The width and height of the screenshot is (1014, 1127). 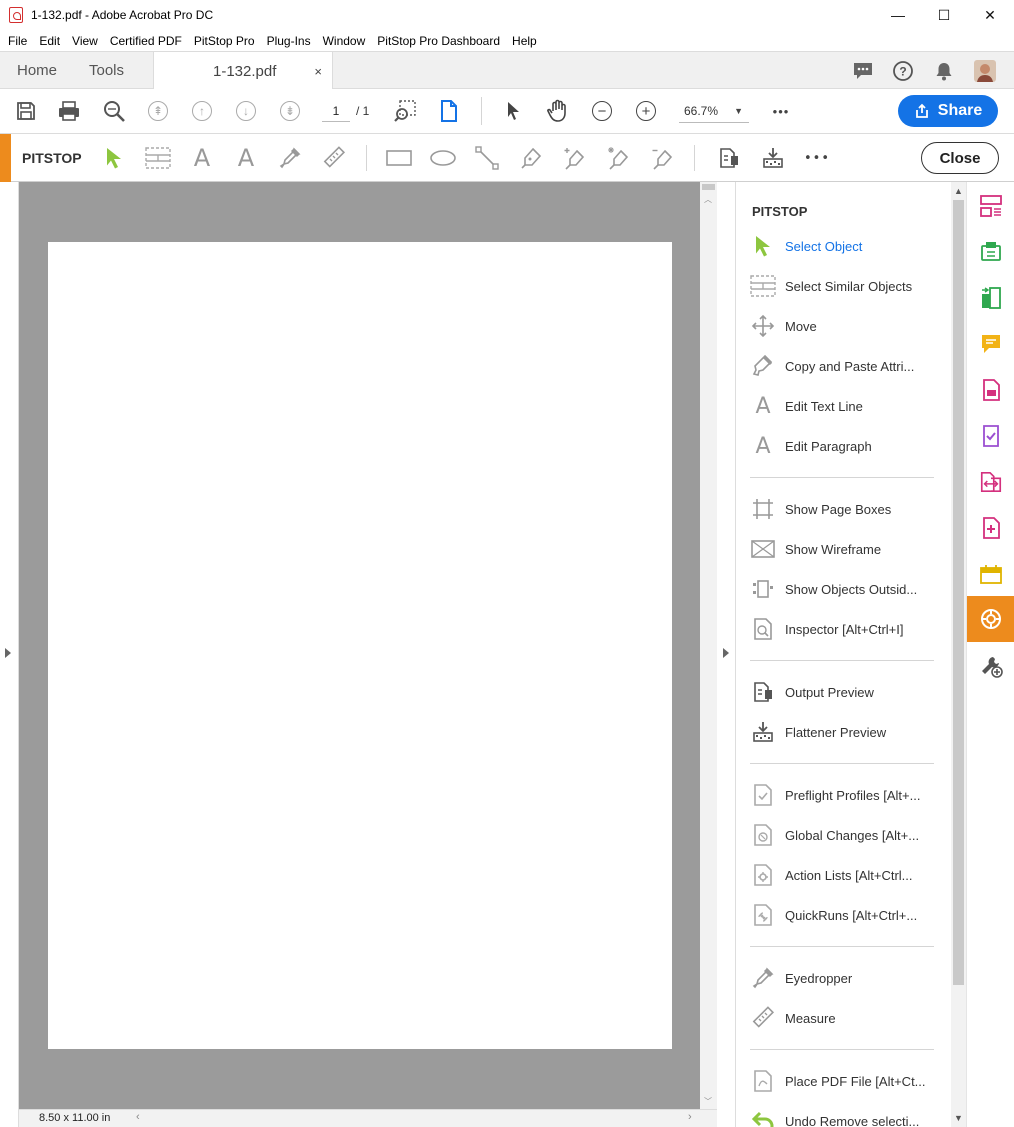 What do you see at coordinates (985, 71) in the screenshot?
I see `user-avatar` at bounding box center [985, 71].